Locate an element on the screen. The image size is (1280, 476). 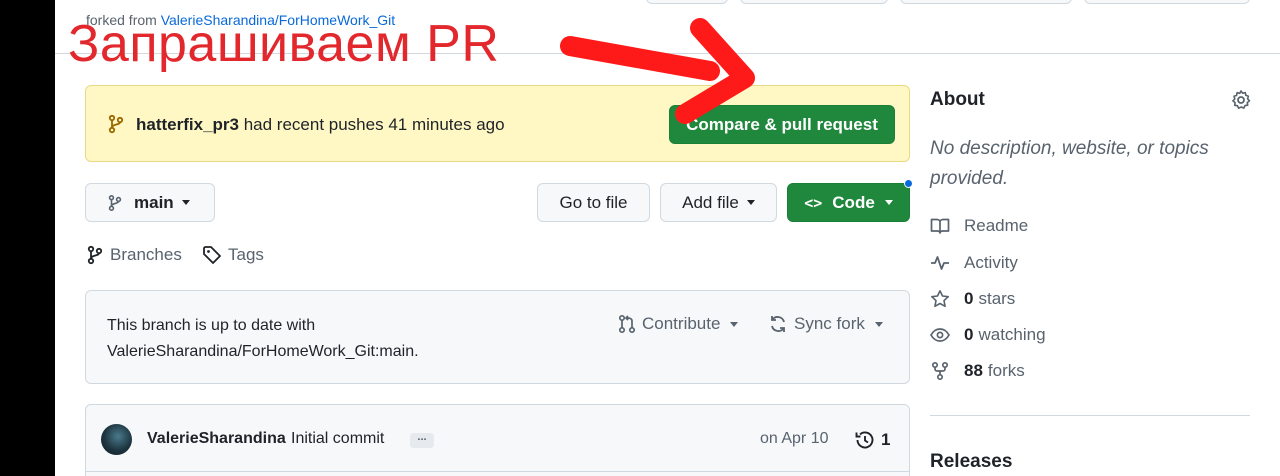
commit-author-link: ValerieSharandina is located at coordinates (216, 439).